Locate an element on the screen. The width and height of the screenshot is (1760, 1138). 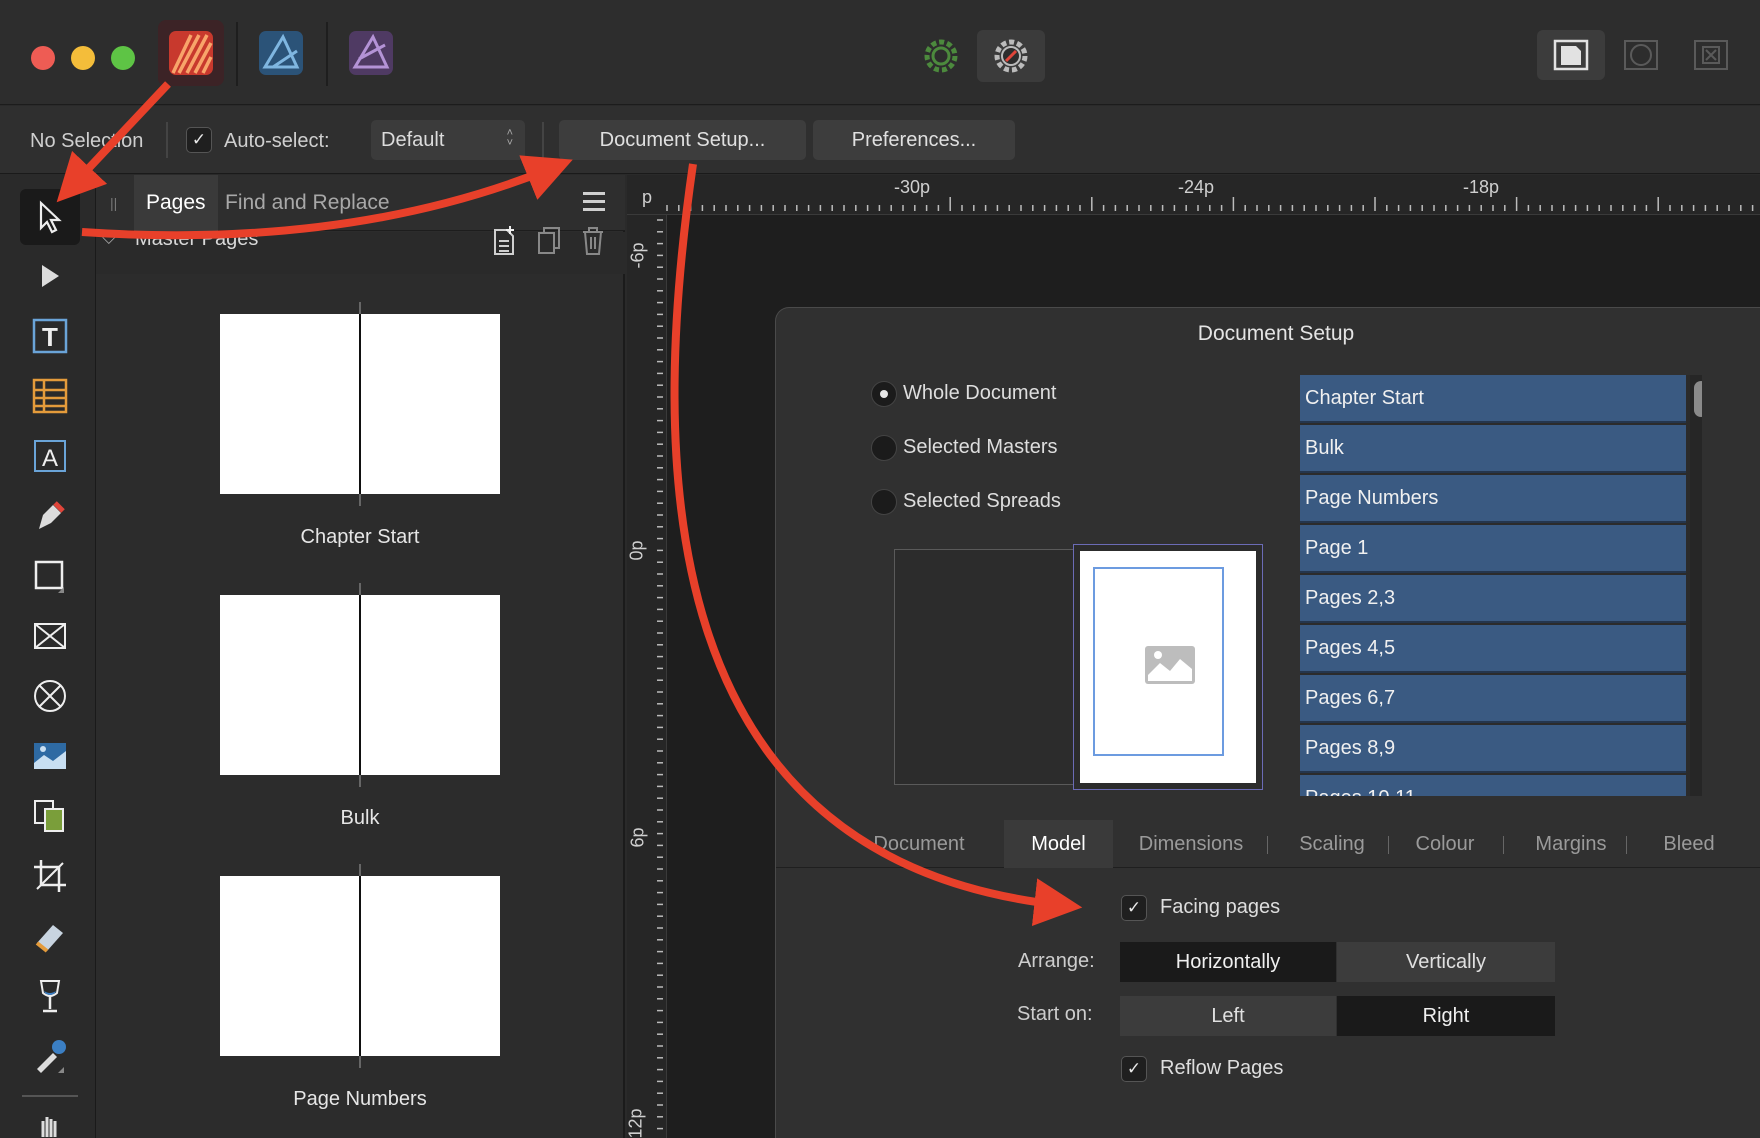
settings-gear-icon is located at coordinates (941, 56).